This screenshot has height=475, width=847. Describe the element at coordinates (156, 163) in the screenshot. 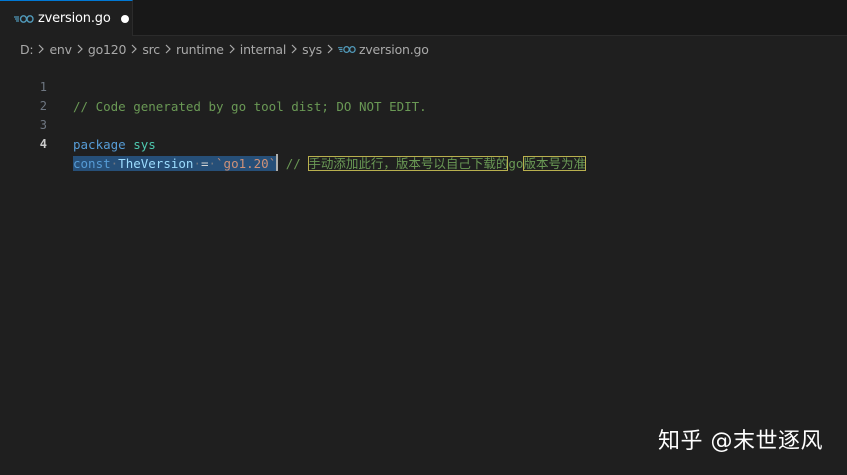

I see `identifier-token: TheVersion` at that location.